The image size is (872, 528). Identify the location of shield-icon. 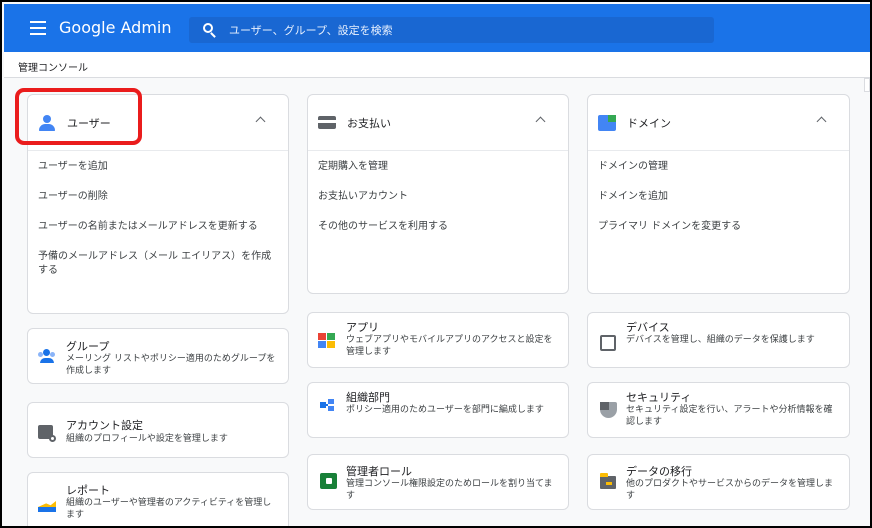
(608, 410).